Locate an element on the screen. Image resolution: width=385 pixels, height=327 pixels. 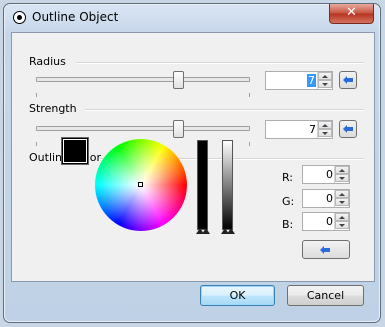
red-value: 0 is located at coordinates (329, 174).